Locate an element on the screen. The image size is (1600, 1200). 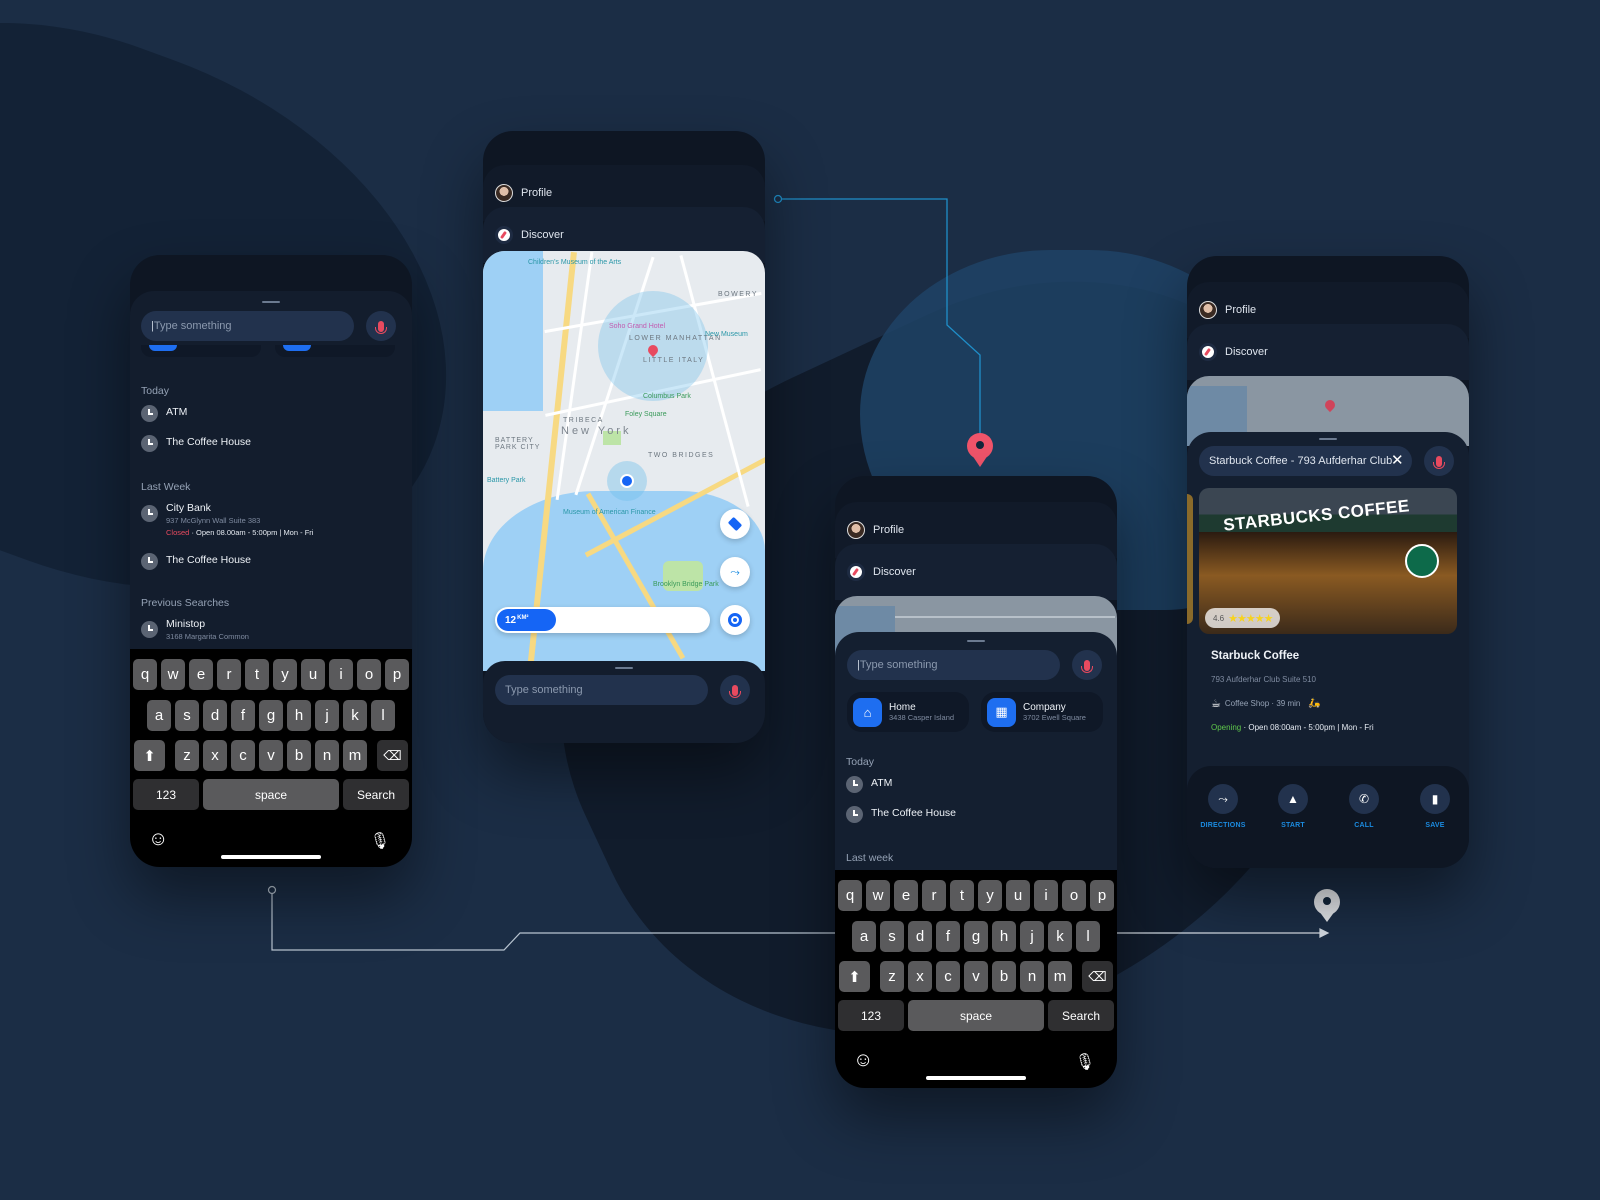
search-input: Type something is located at coordinates (601, 690).